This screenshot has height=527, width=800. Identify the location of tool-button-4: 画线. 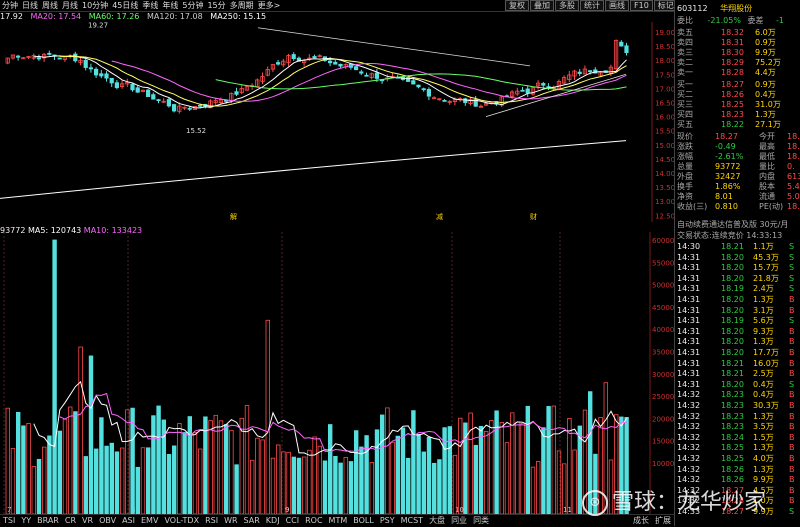
(617, 5).